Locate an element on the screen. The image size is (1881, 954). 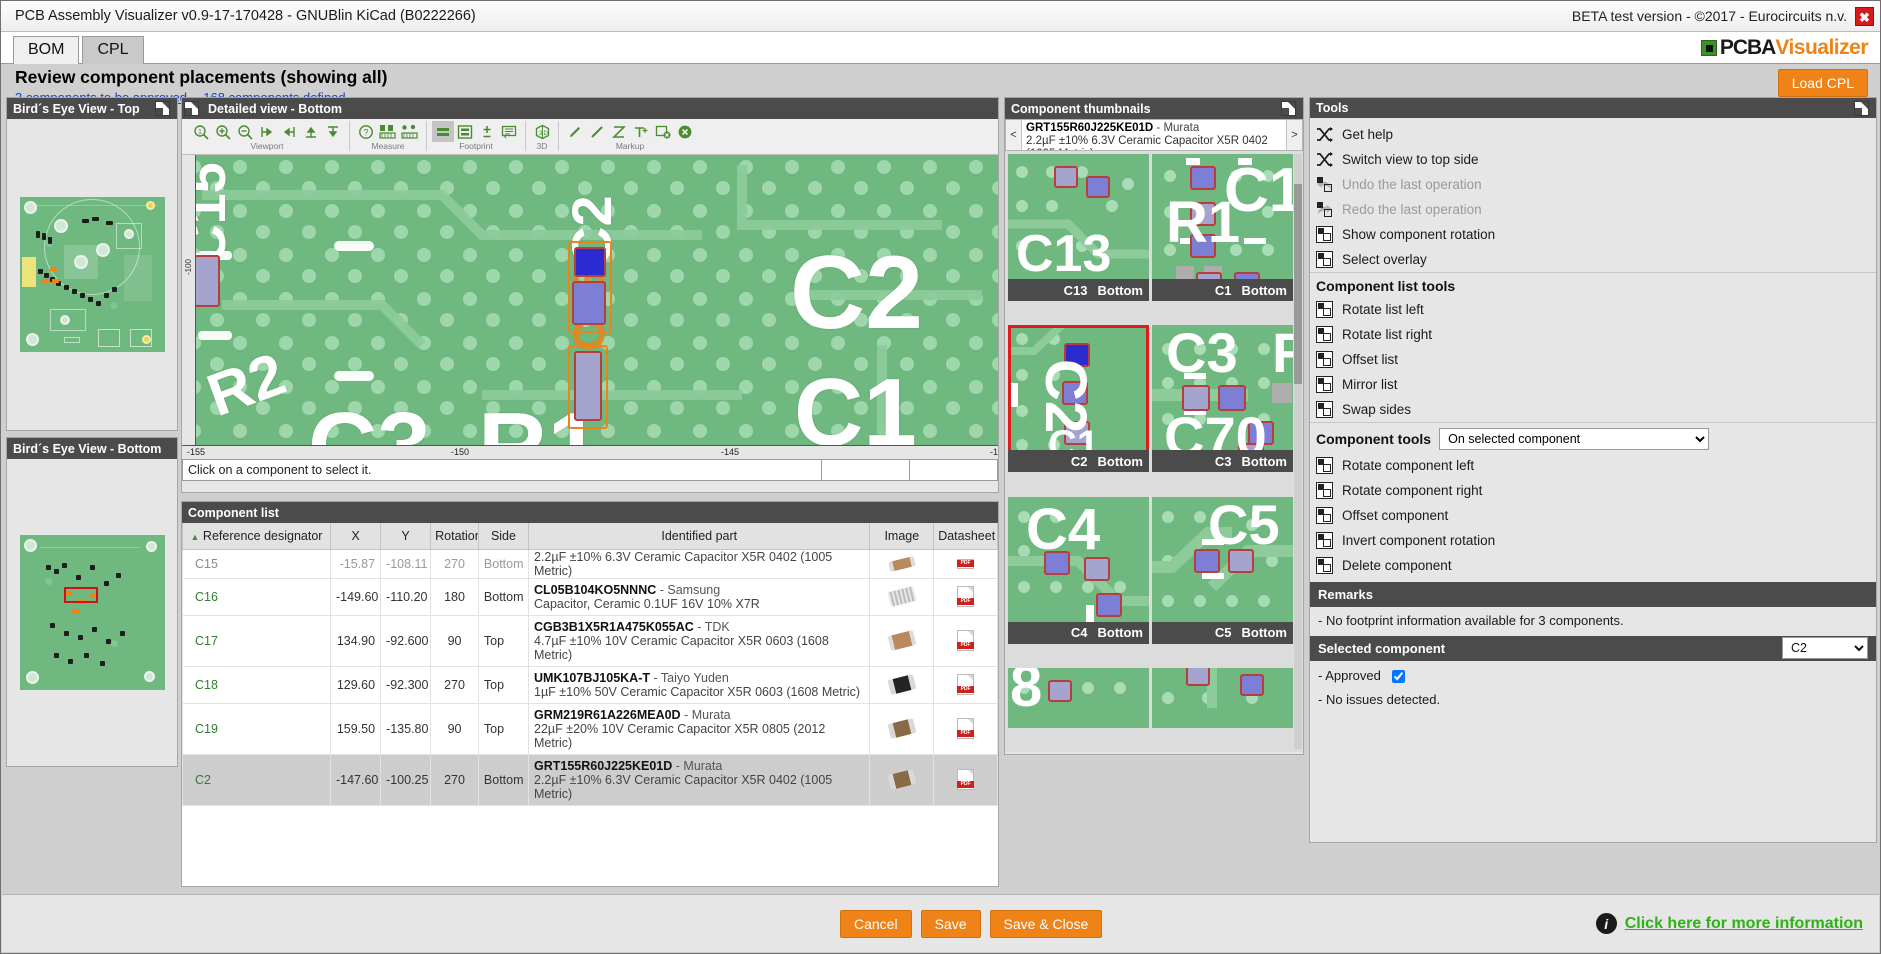
tool-invert-component-rotation: Invert component rotation is located at coordinates (1593, 540).